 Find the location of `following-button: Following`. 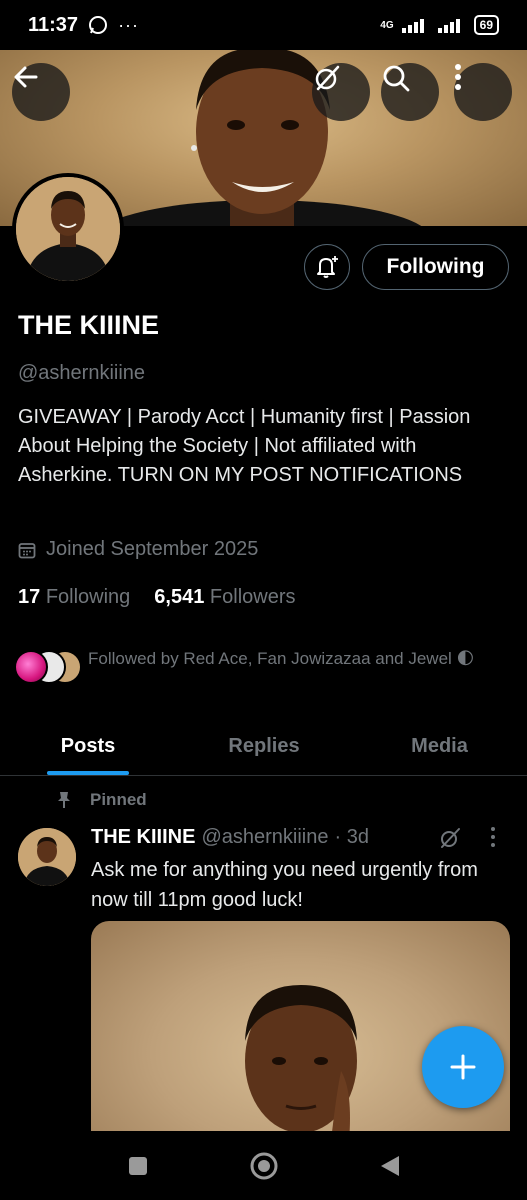

following-button: Following is located at coordinates (435, 267).